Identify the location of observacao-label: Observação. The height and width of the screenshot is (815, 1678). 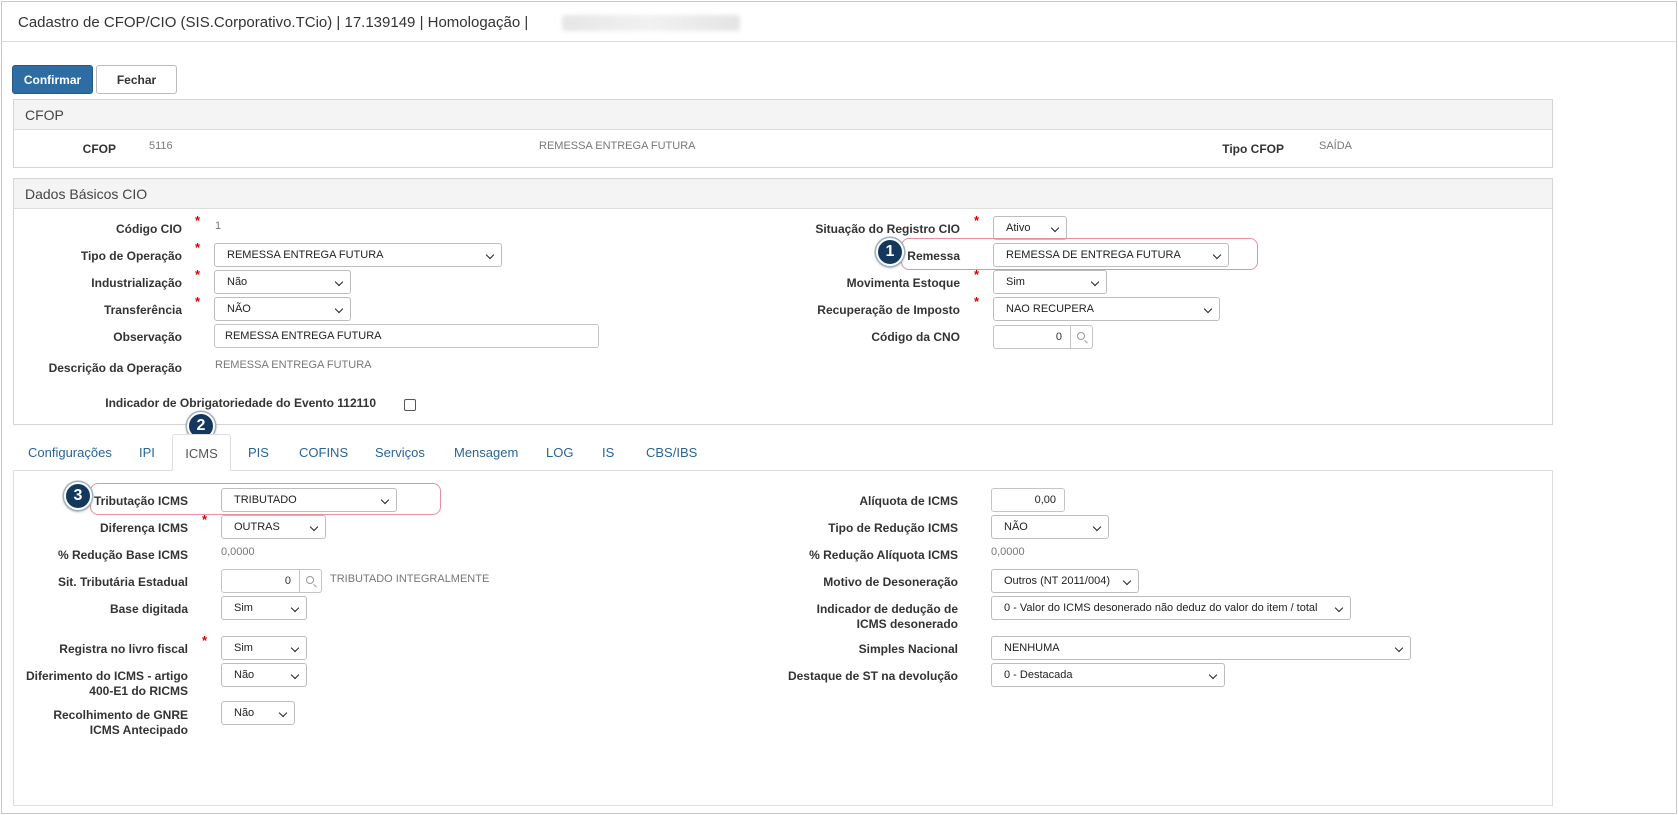
(147, 337).